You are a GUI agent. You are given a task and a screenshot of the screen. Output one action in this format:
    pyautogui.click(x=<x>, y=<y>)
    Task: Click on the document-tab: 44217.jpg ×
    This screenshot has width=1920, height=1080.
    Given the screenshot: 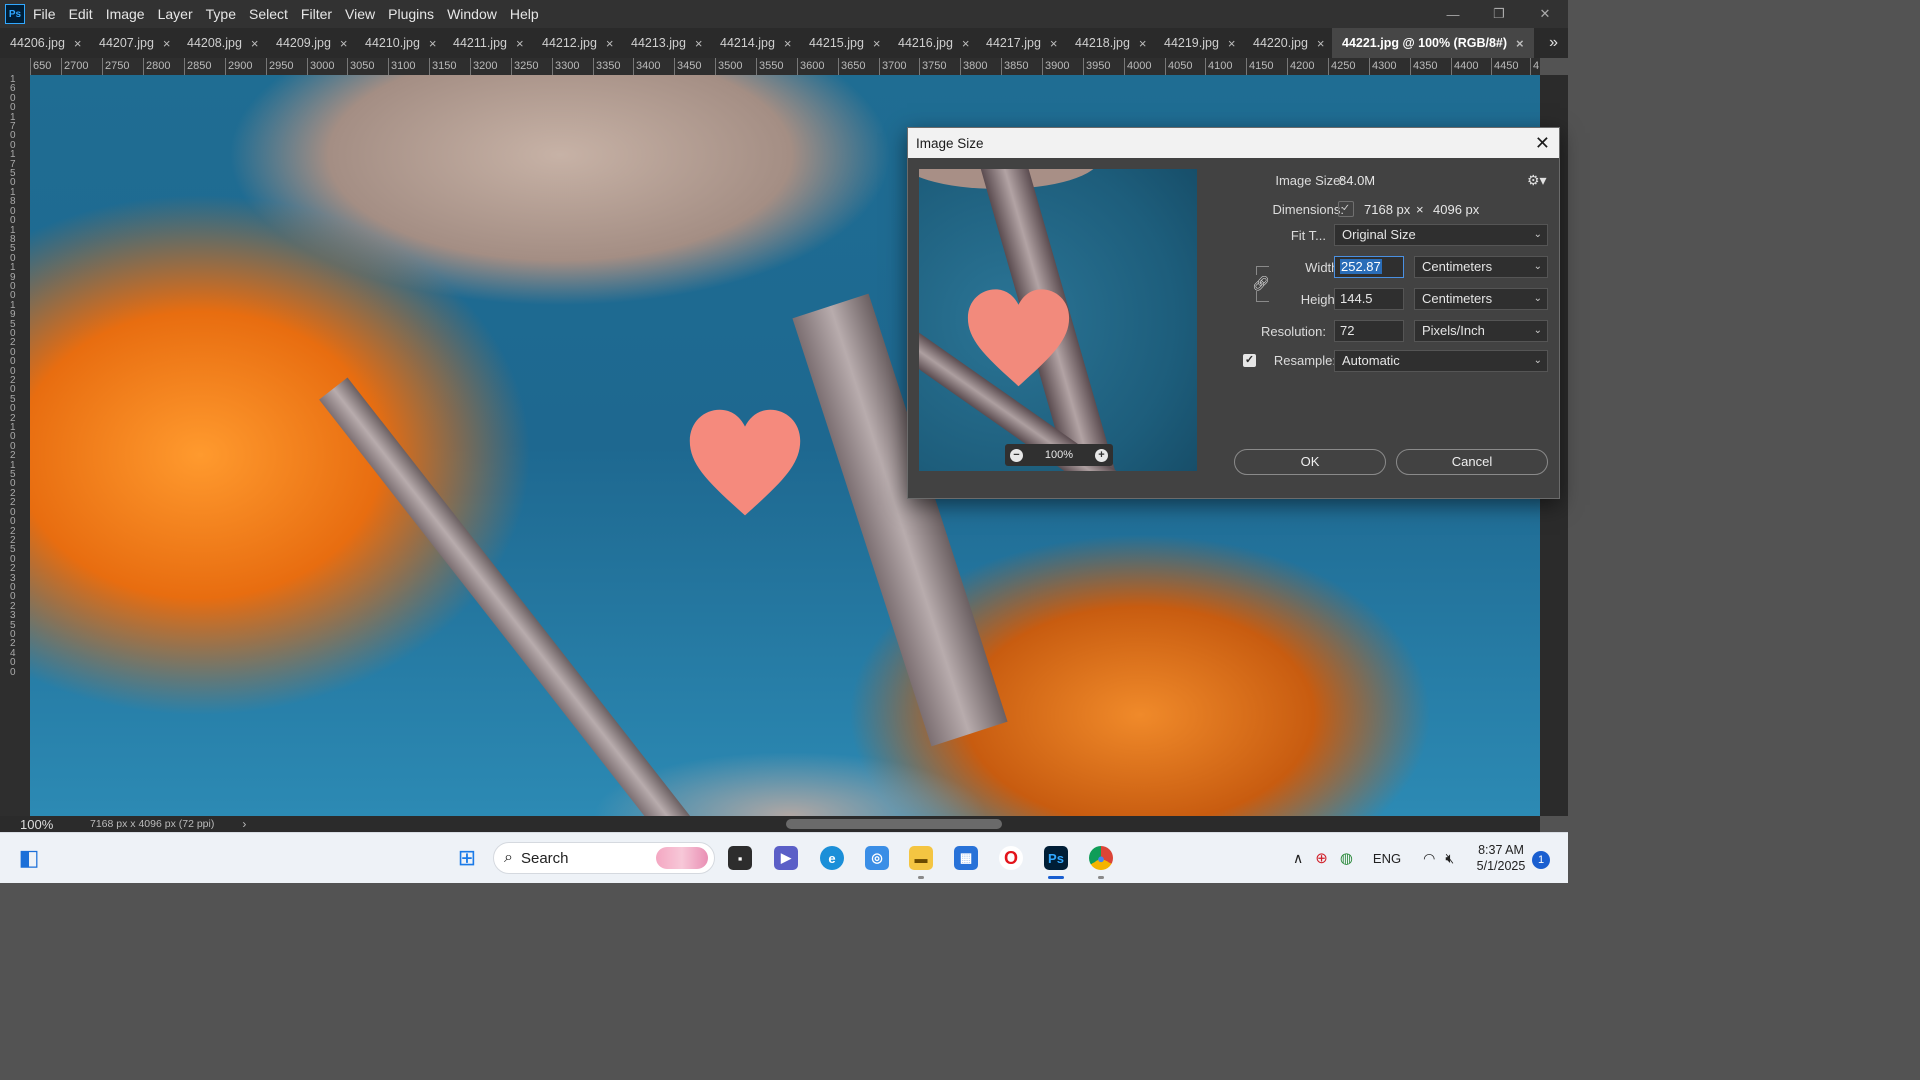 What is the action you would take?
    pyautogui.click(x=1022, y=43)
    